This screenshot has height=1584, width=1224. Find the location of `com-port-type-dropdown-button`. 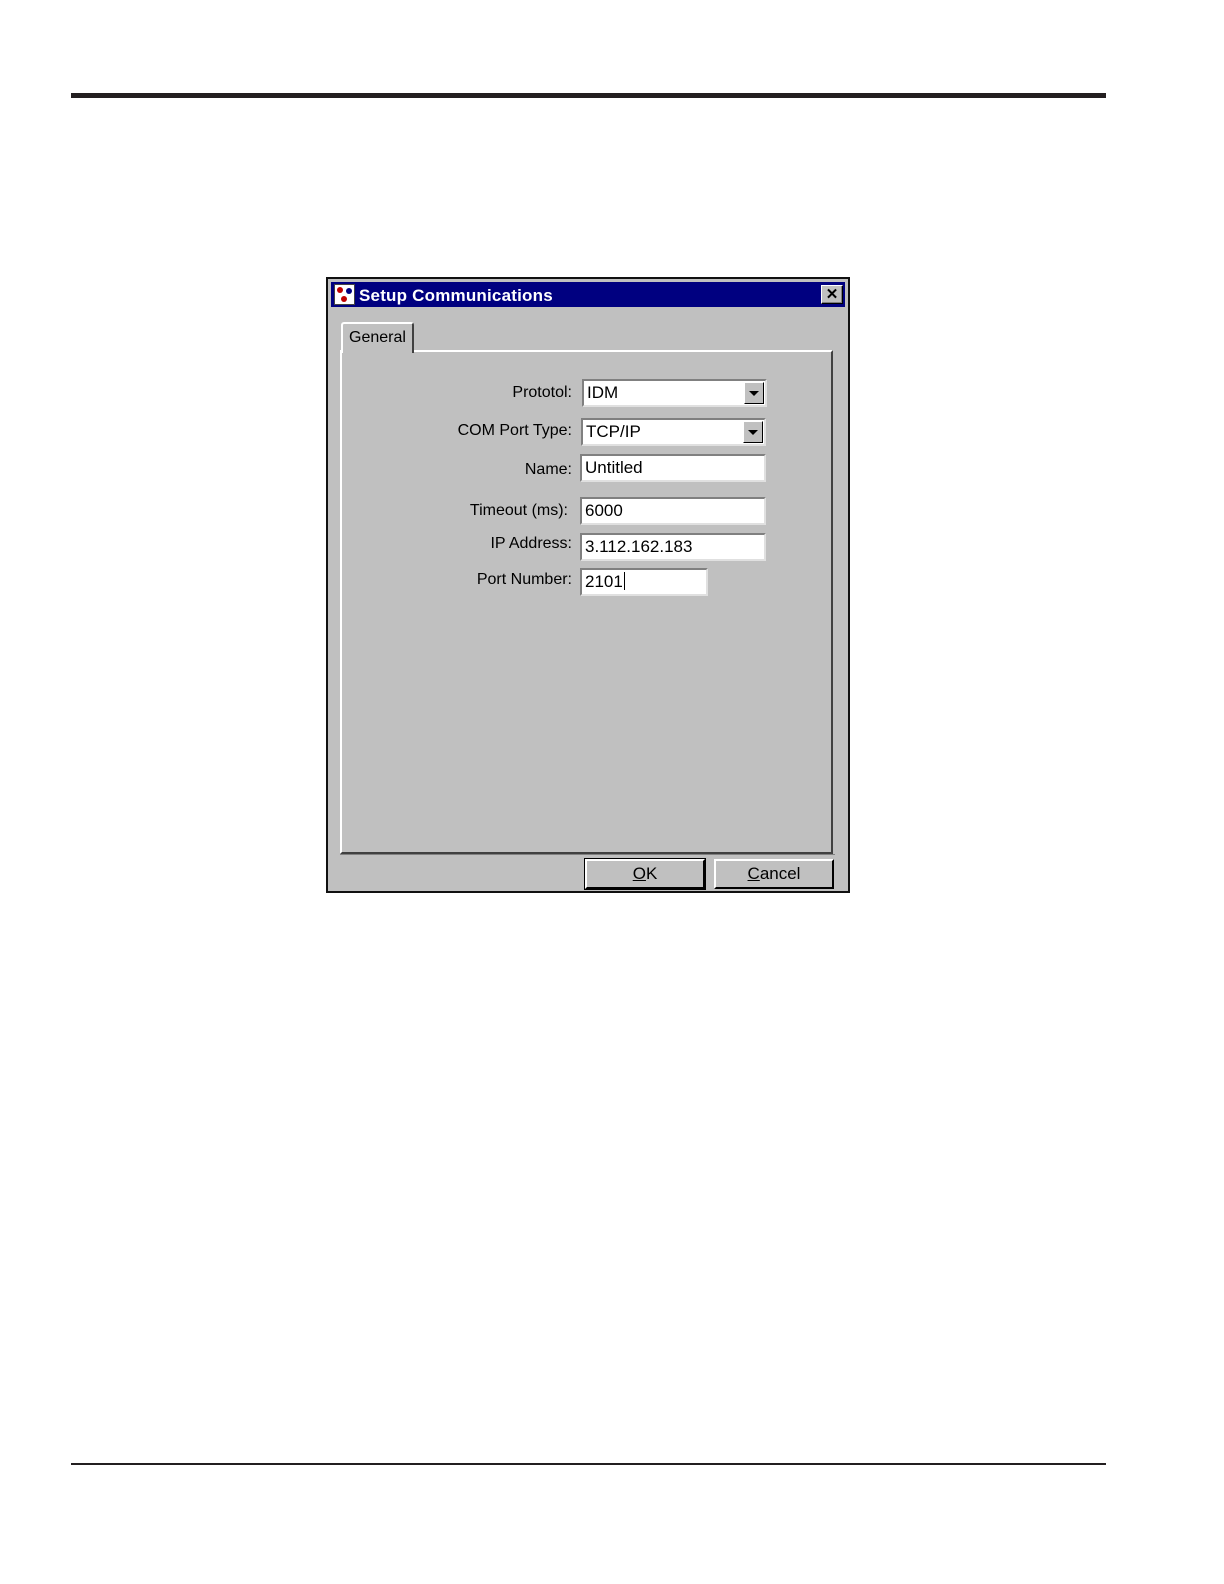

com-port-type-dropdown-button is located at coordinates (753, 432).